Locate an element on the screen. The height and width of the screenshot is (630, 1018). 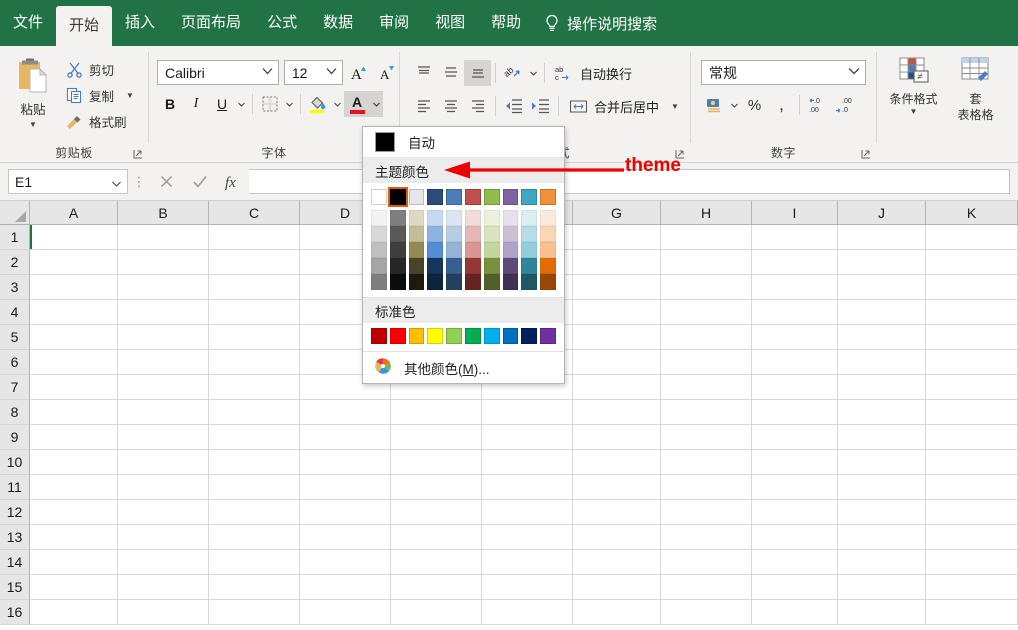
cell-A12 is located at coordinates (74, 512).